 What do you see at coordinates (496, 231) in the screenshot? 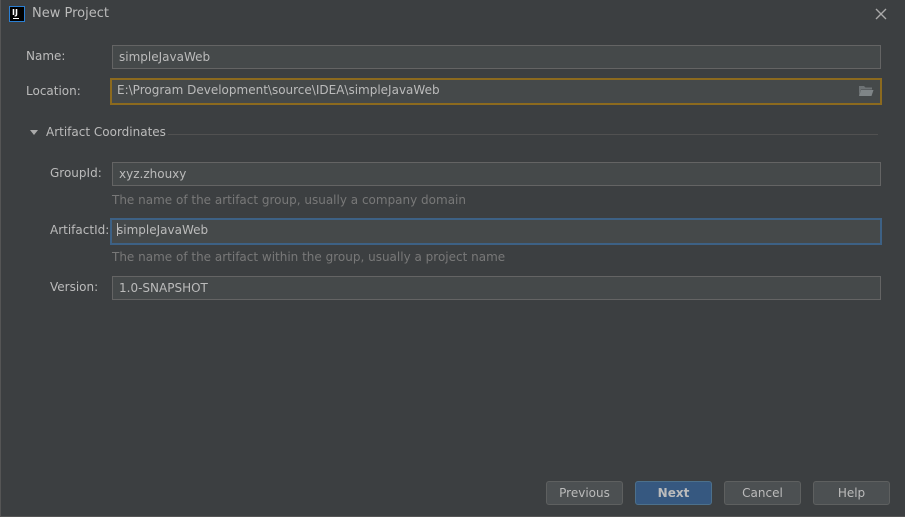
I see `artifactid-field: simpleJavaWeb` at bounding box center [496, 231].